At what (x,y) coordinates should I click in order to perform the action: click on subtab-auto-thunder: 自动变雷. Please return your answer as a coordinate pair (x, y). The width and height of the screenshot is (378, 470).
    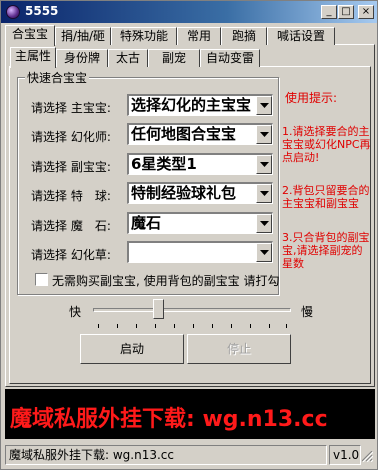
    Looking at the image, I should click on (230, 58).